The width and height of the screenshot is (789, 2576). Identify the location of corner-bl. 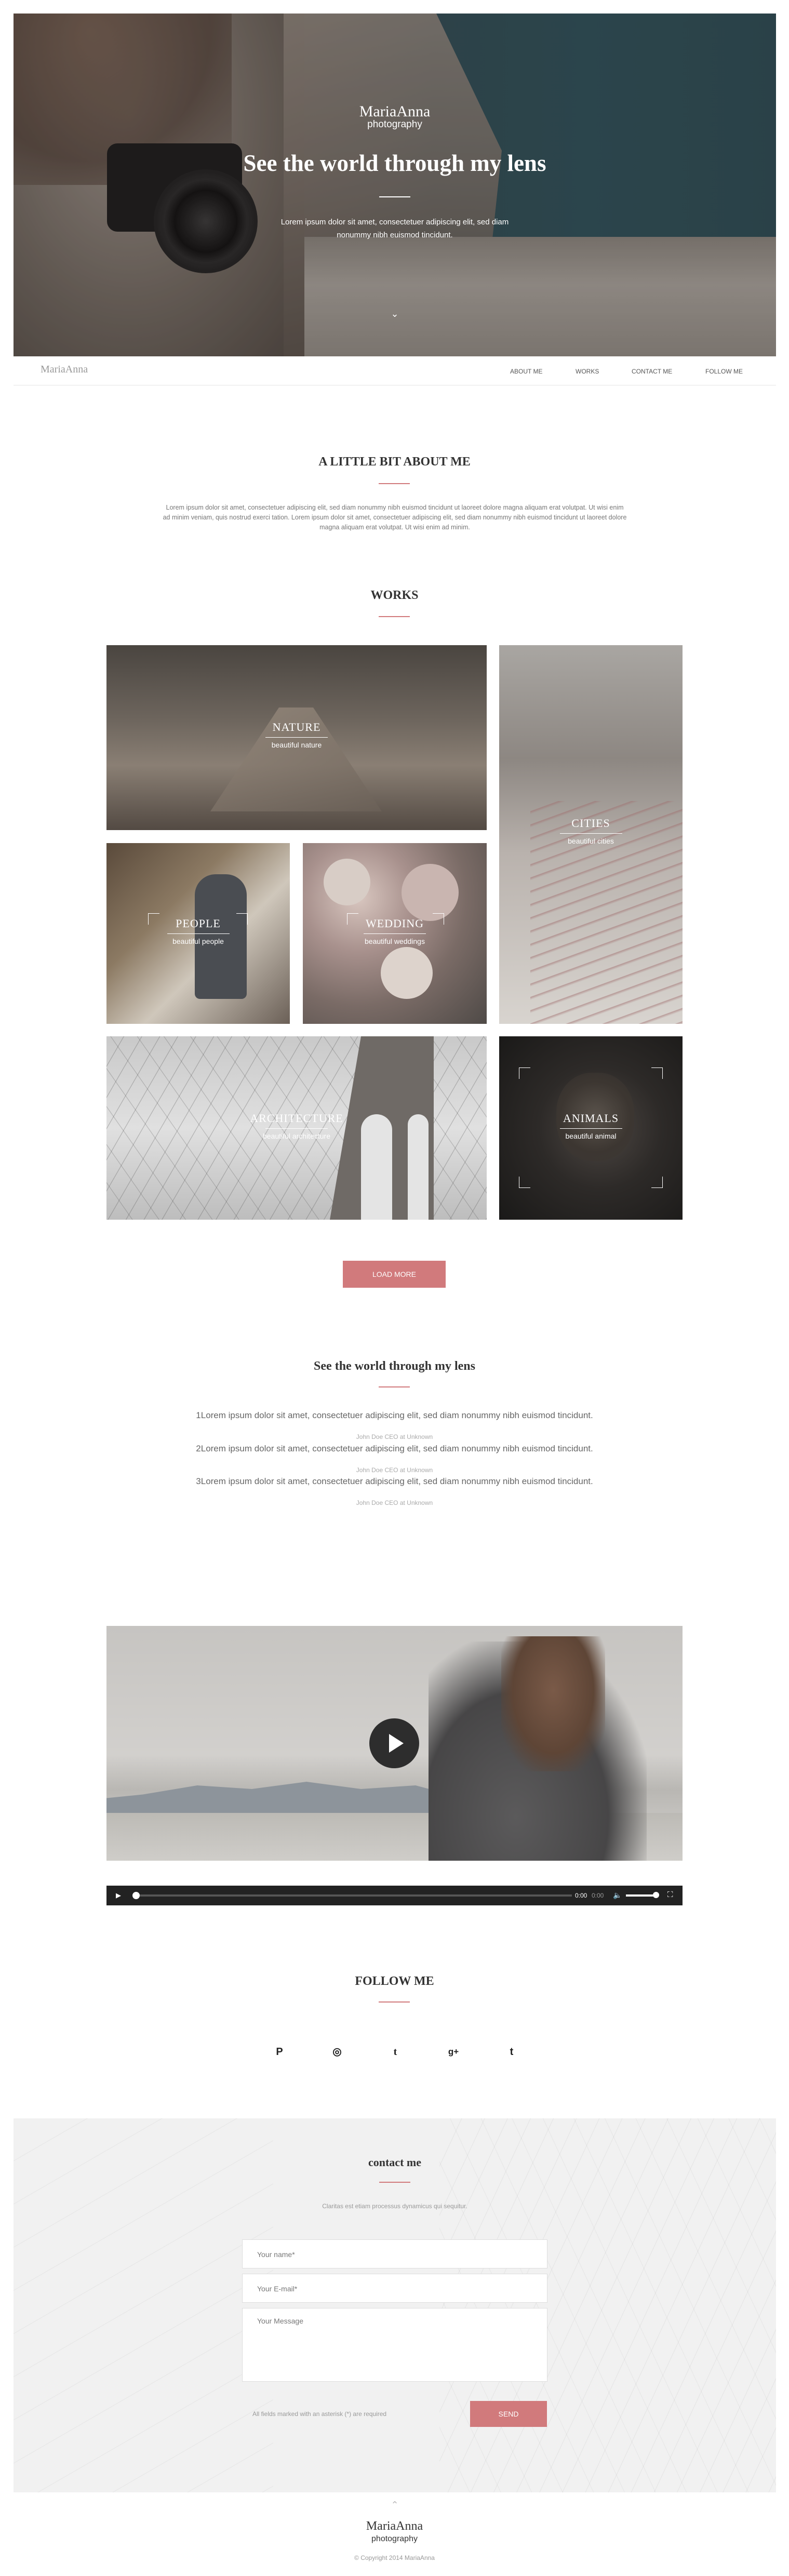
(524, 1182).